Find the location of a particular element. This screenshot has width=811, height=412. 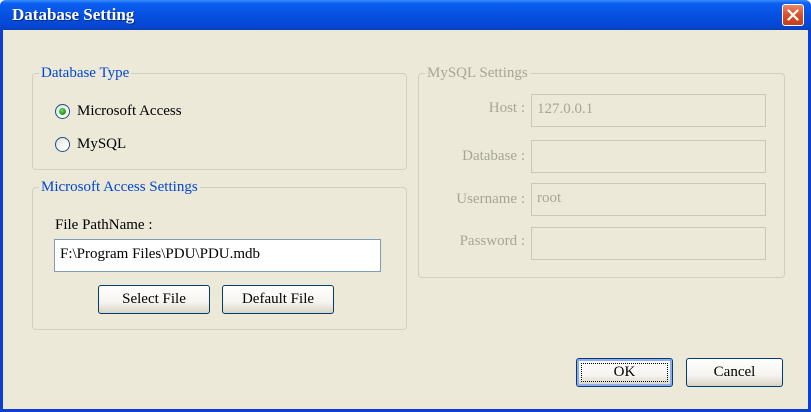

radio-mysql: MySQL is located at coordinates (90, 144).